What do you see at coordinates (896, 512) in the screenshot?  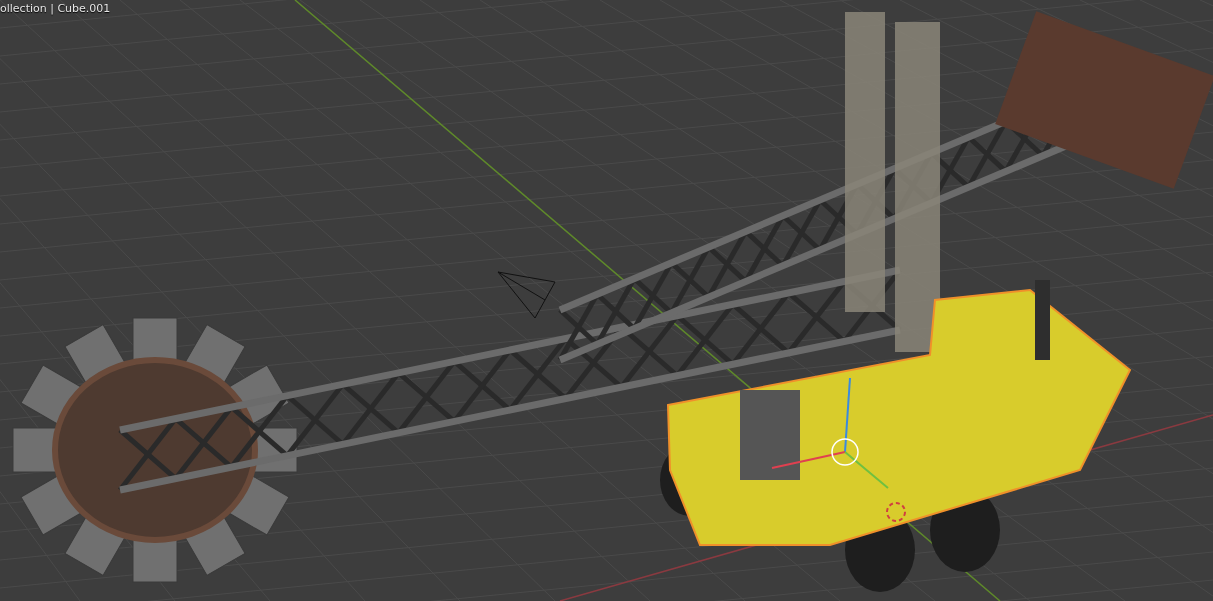 I see `3d-cursor-icon` at bounding box center [896, 512].